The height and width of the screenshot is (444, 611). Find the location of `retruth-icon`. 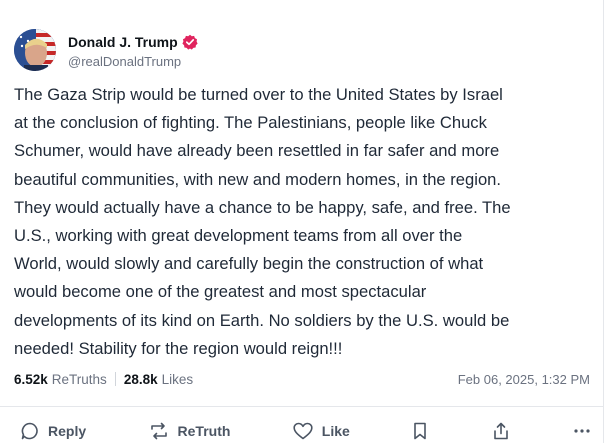

retruth-icon is located at coordinates (159, 431).